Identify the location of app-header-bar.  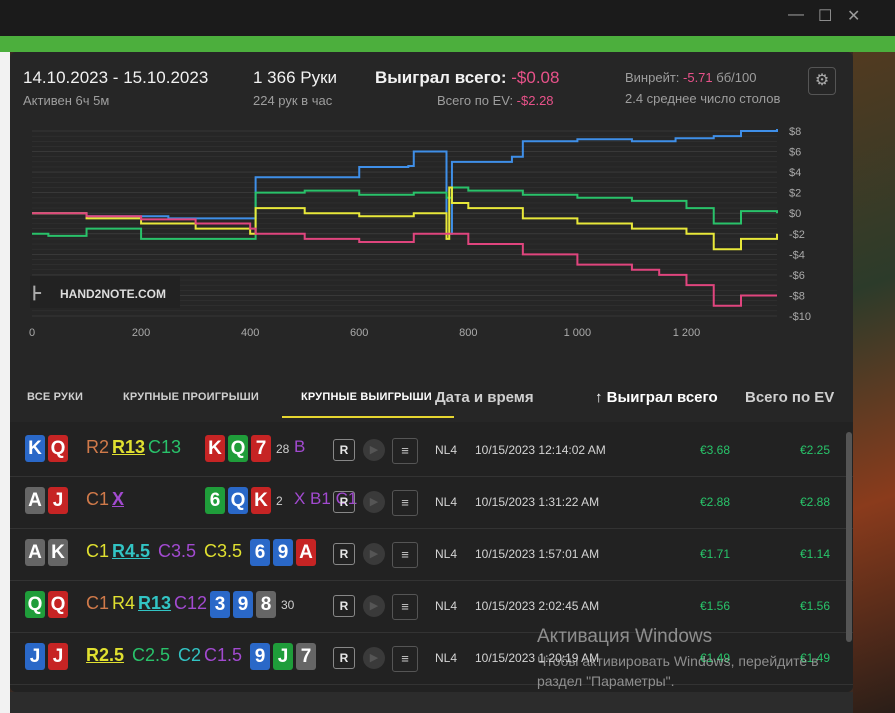
(447, 44).